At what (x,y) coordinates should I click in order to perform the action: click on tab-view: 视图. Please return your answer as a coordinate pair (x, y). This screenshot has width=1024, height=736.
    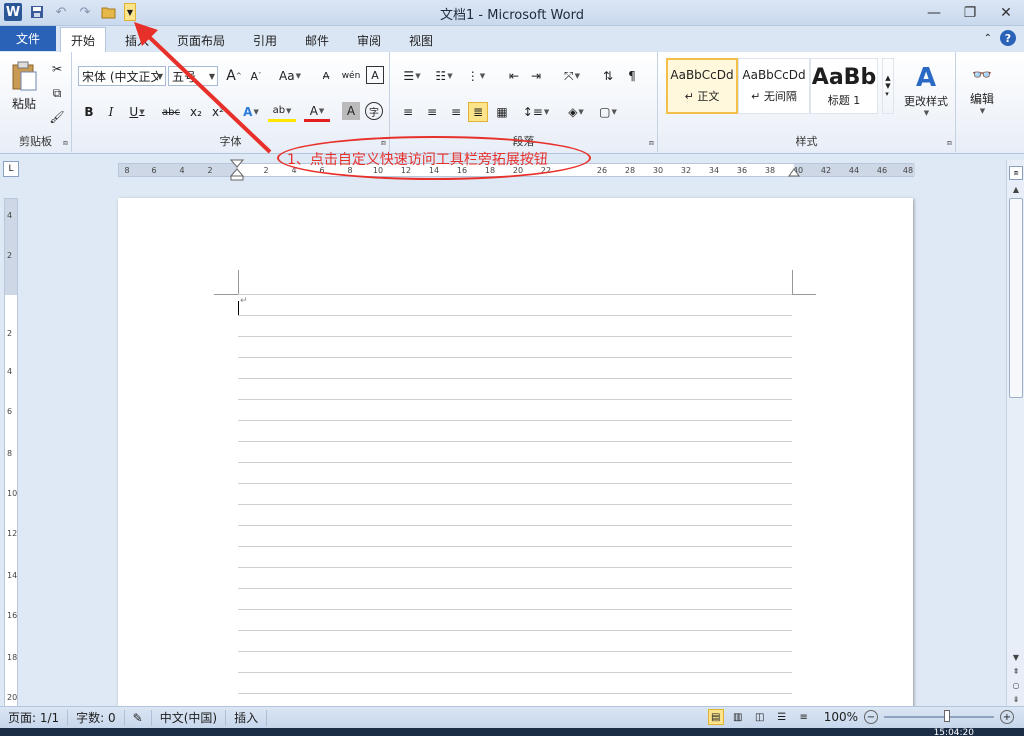
    Looking at the image, I should click on (421, 40).